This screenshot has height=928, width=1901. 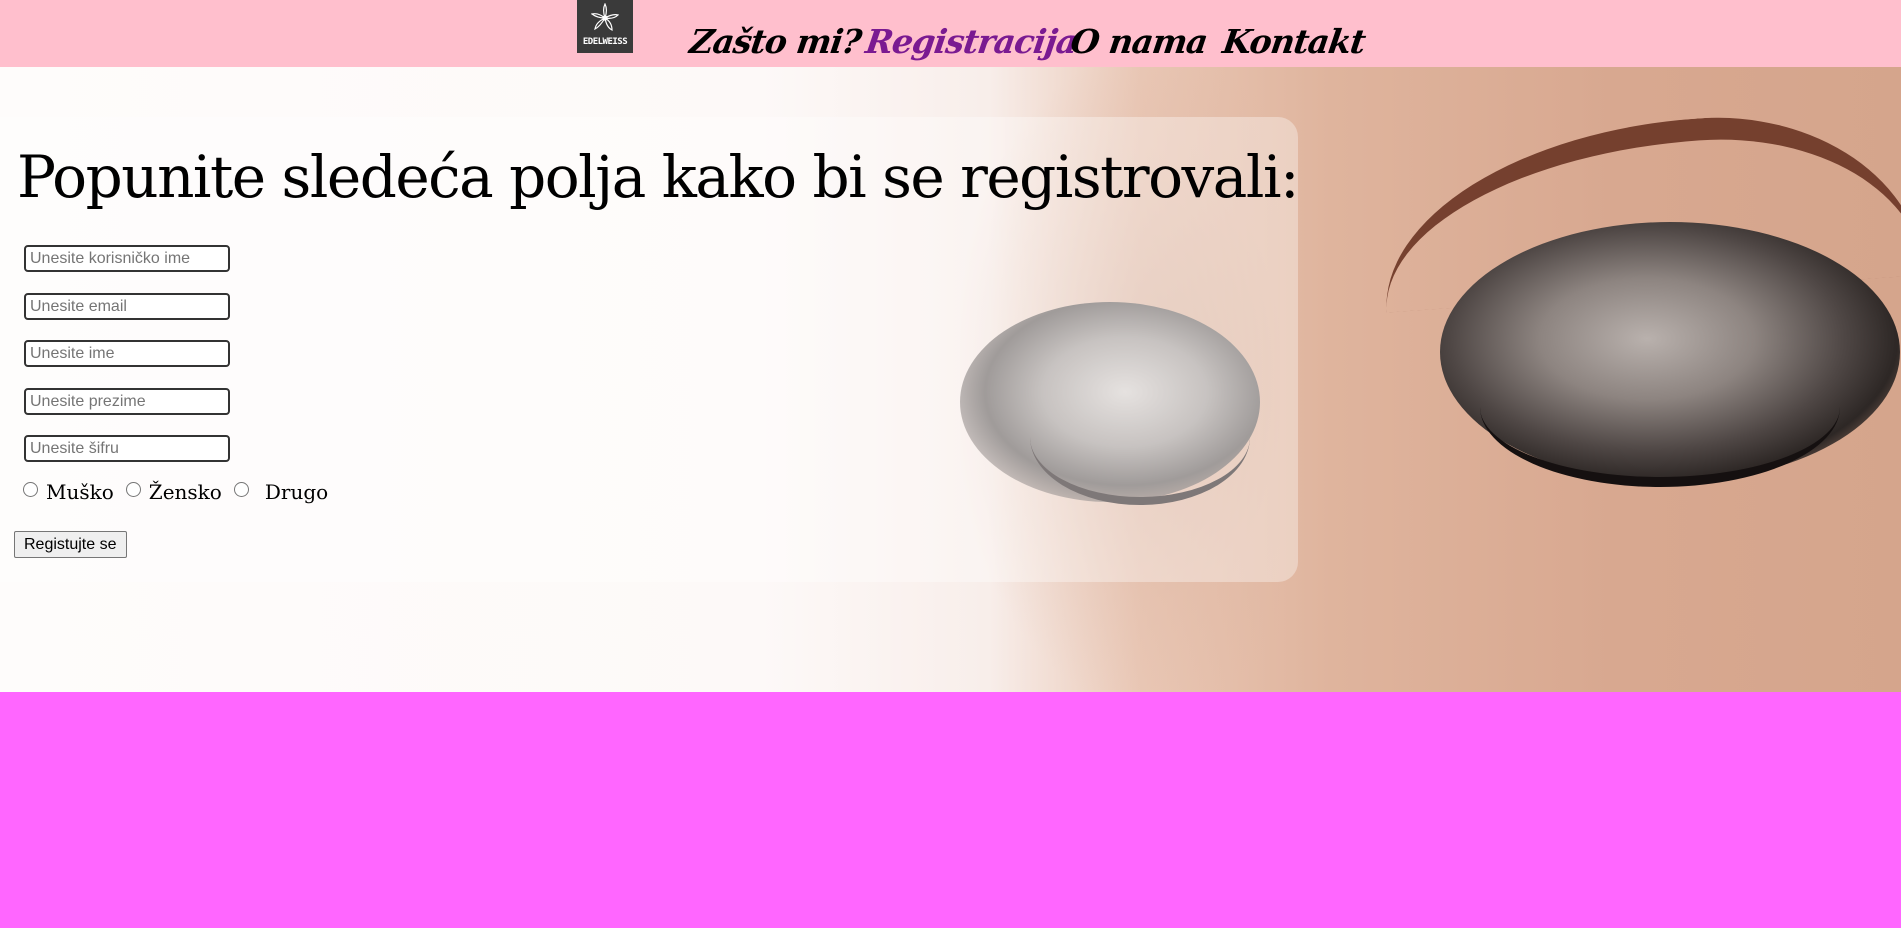 What do you see at coordinates (133, 489) in the screenshot?
I see `gender-radio-female` at bounding box center [133, 489].